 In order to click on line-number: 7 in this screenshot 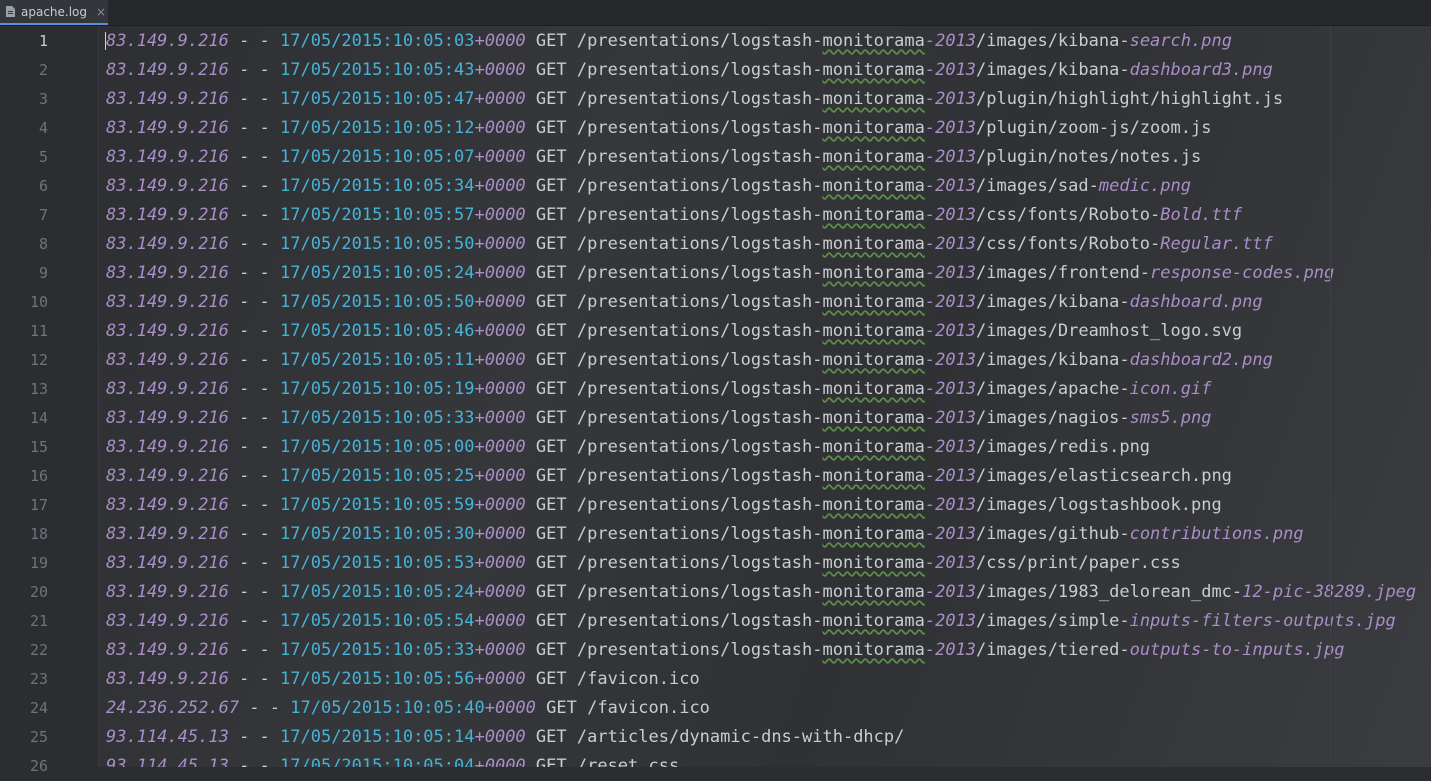, I will do `click(43, 215)`.